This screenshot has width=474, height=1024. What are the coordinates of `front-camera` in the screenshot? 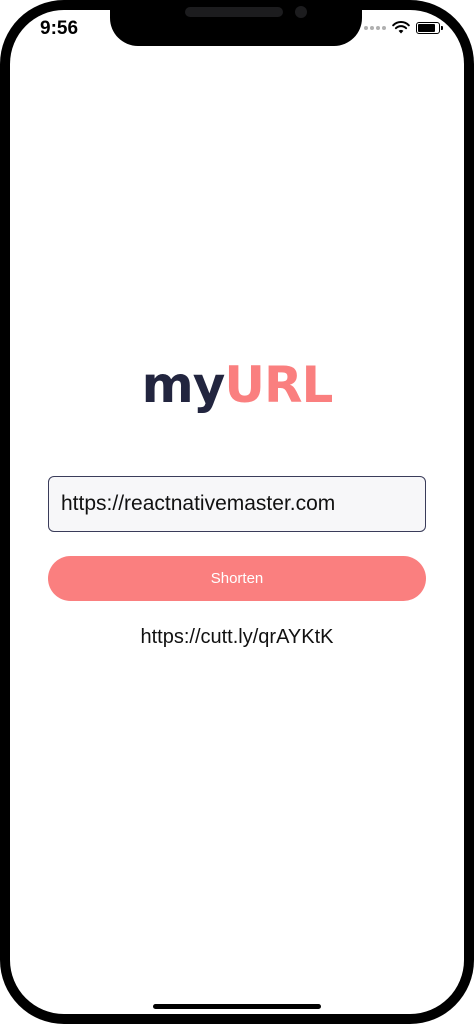 It's located at (301, 12).